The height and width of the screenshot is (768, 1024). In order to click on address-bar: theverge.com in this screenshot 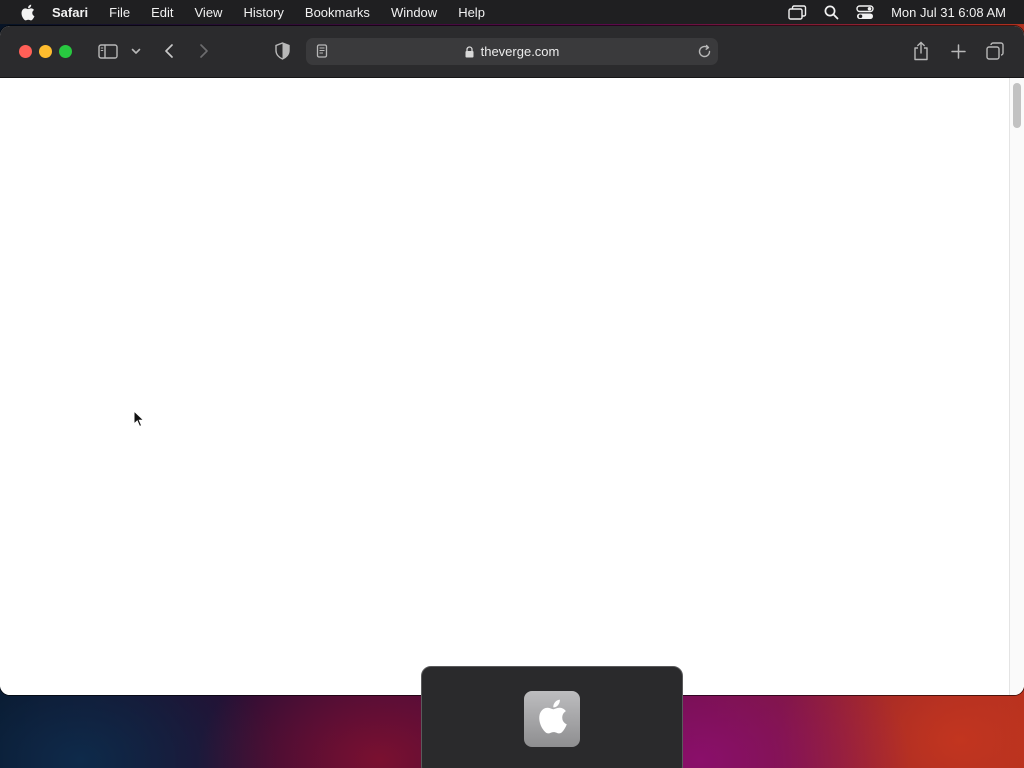, I will do `click(512, 51)`.